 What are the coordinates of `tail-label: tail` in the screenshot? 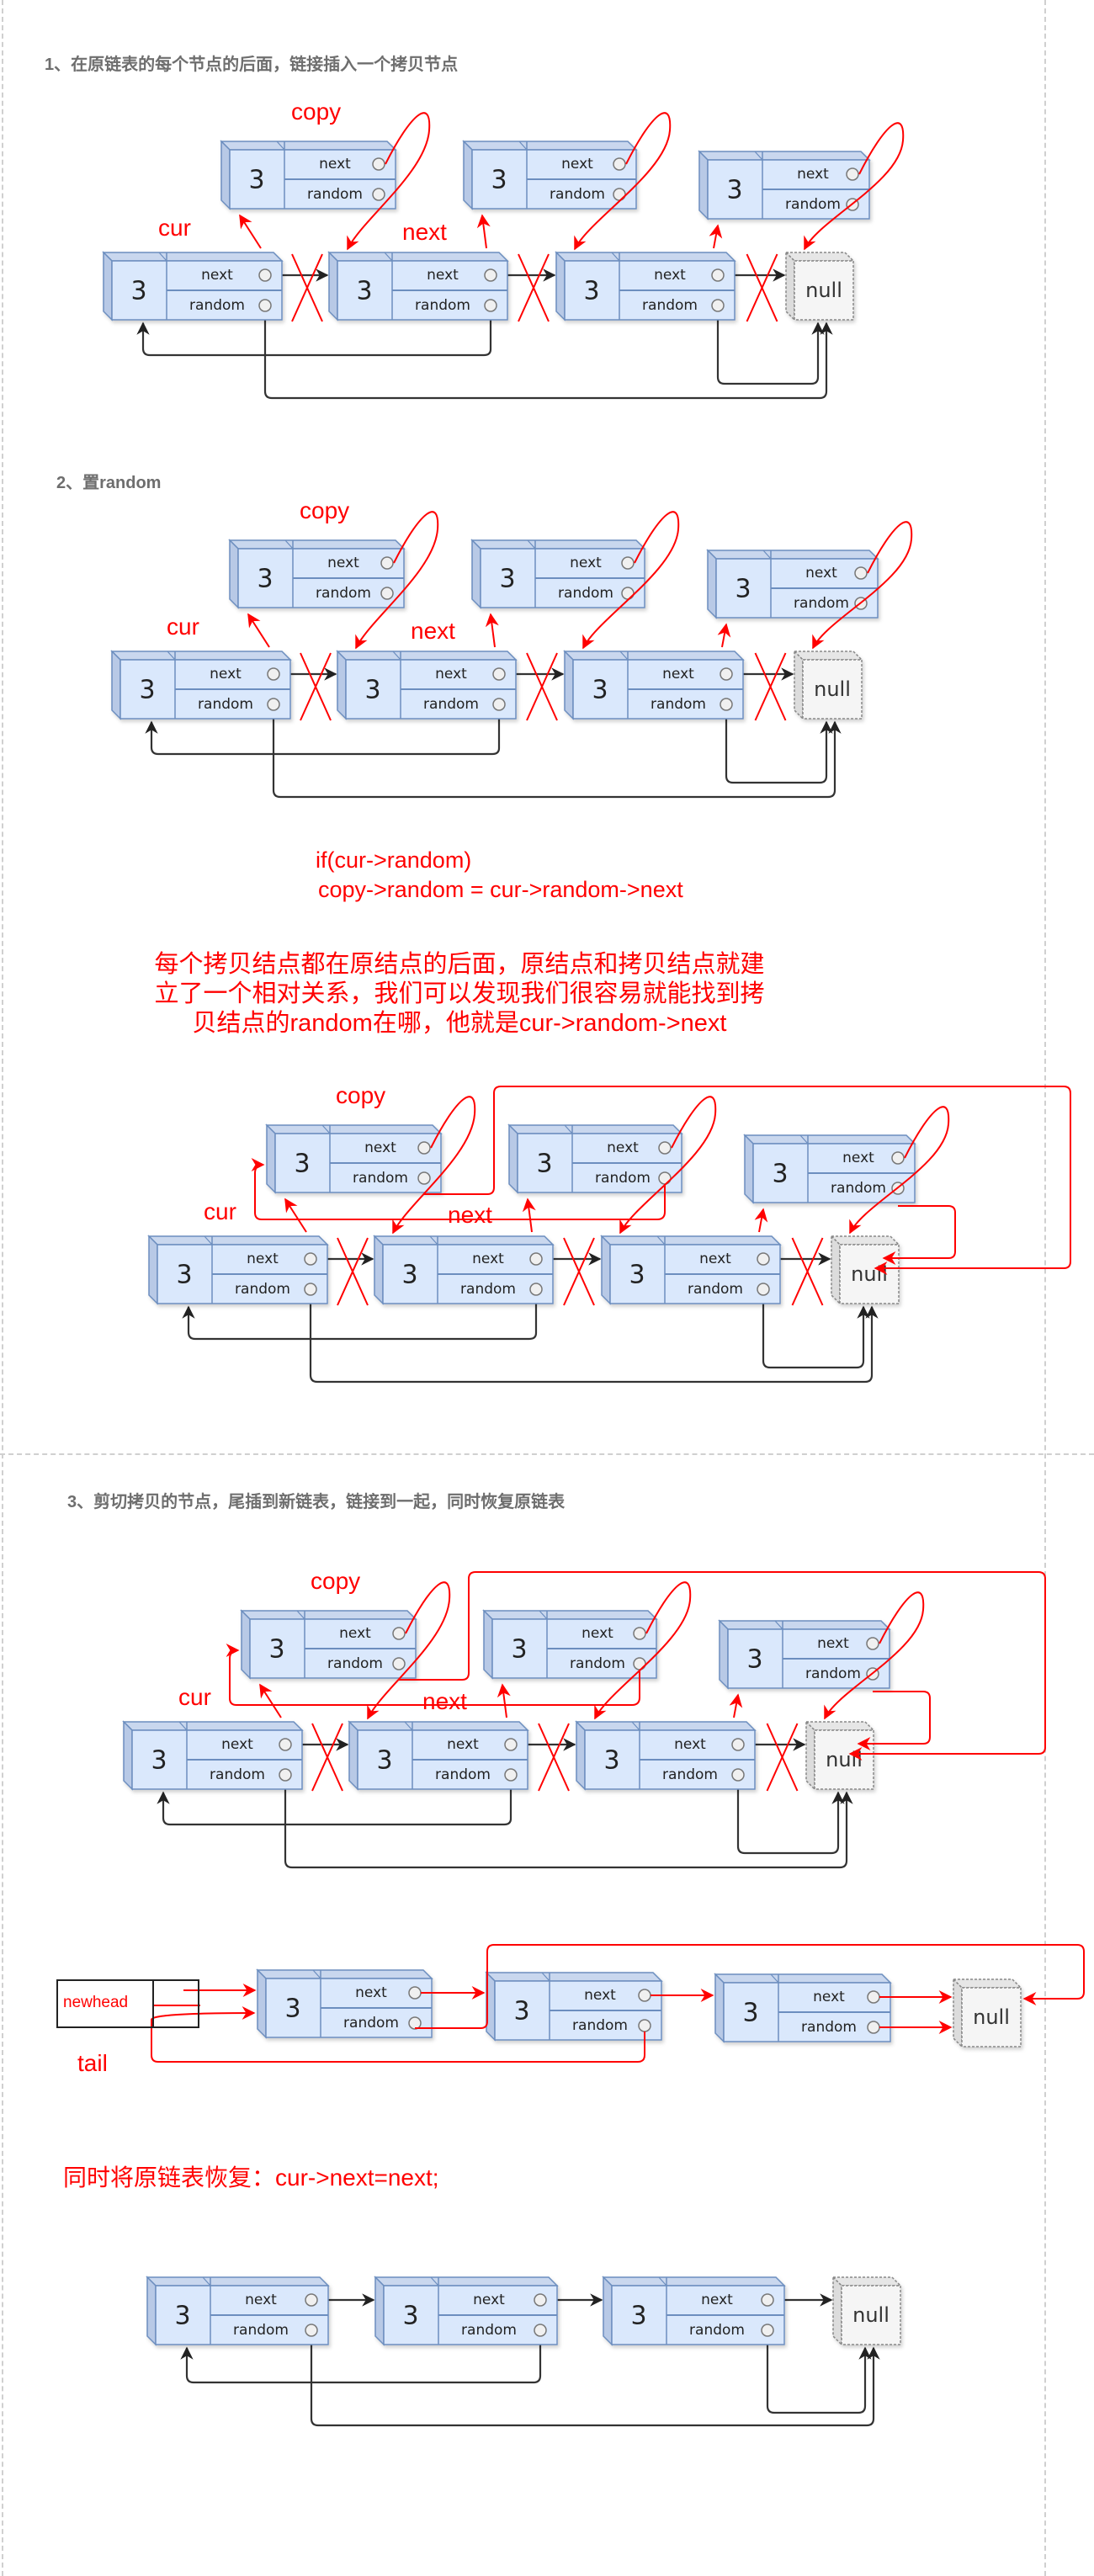 It's located at (92, 2063).